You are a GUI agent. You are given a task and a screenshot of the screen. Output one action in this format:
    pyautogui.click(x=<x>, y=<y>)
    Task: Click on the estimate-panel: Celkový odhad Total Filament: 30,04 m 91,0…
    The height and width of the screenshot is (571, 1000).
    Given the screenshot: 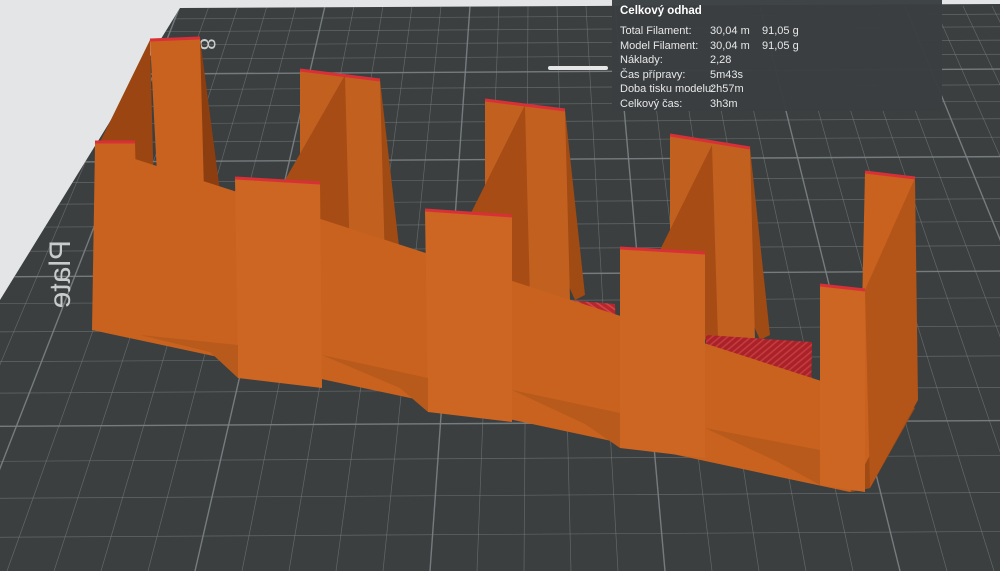 What is the action you would take?
    pyautogui.click(x=777, y=55)
    